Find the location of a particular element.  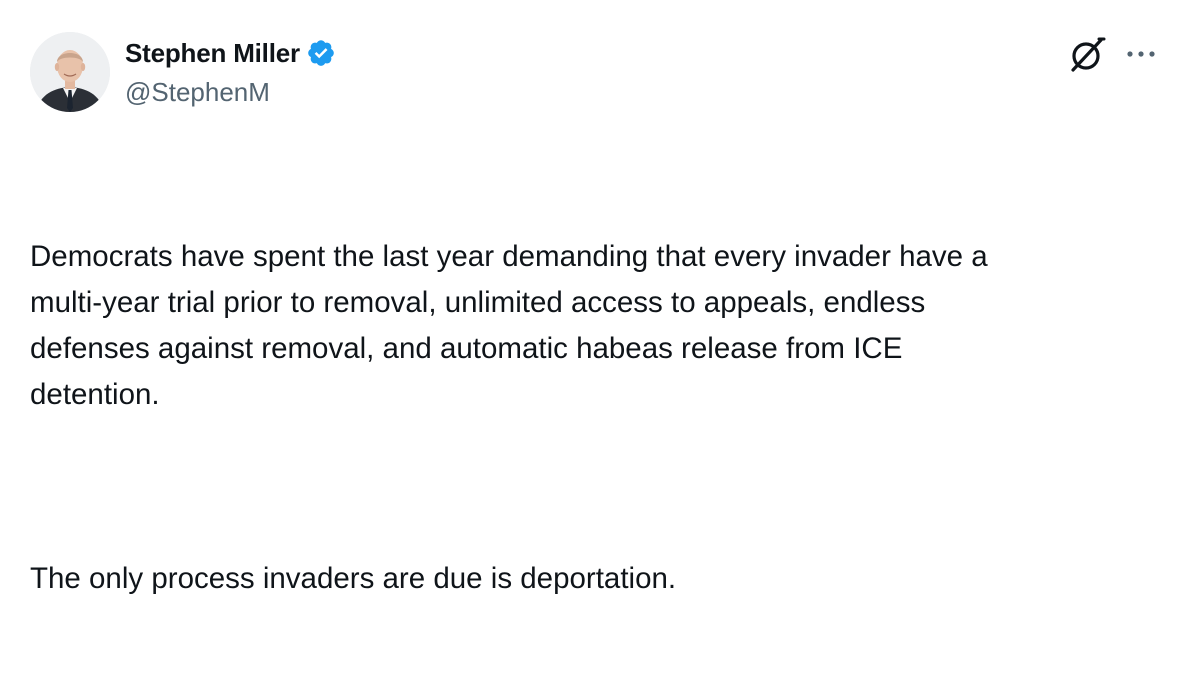

more-horizontal-icon is located at coordinates (1142, 54).